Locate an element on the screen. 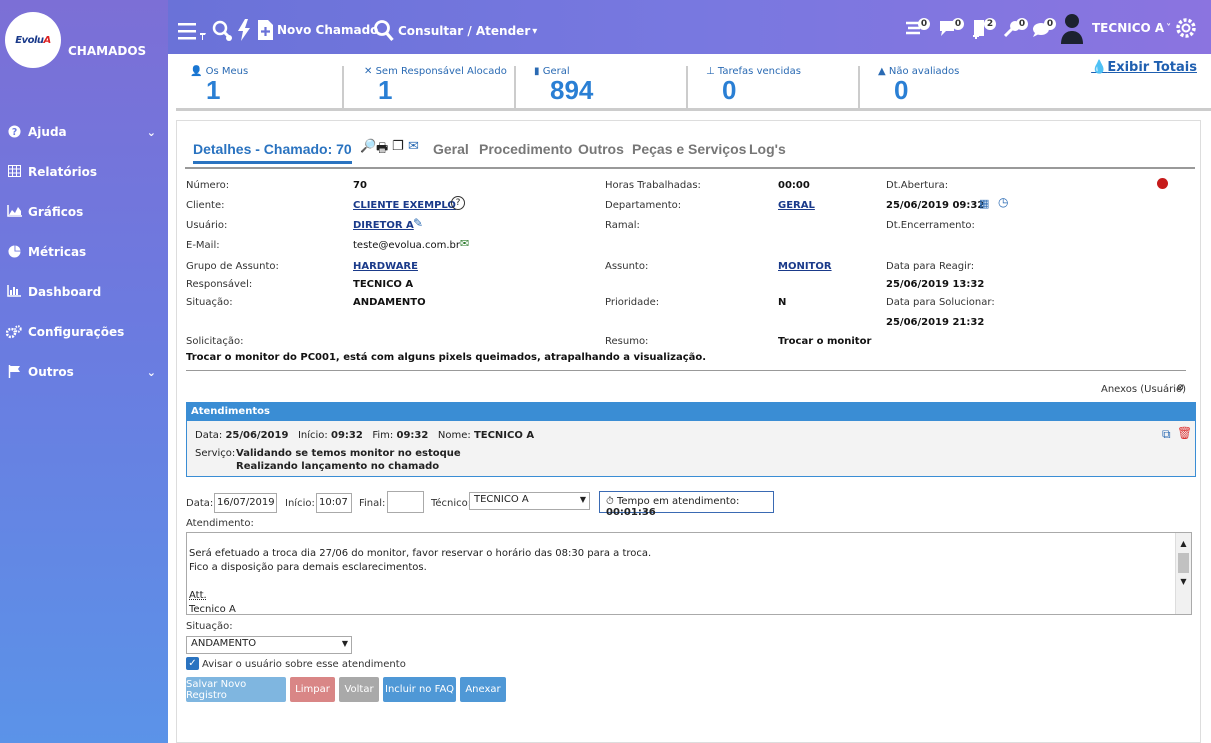  form-inicio-label: Início: is located at coordinates (300, 503).